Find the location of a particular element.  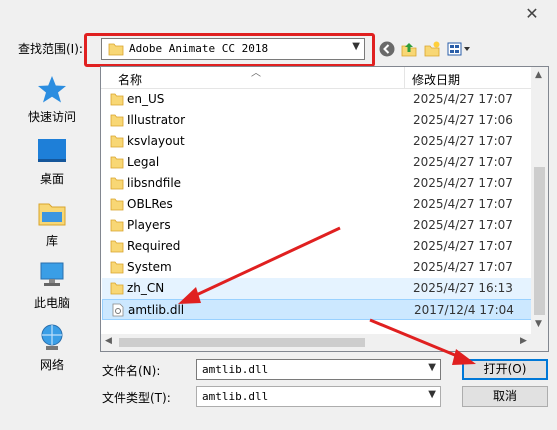

place-this-pc: 此电脑 is located at coordinates (52, 284).